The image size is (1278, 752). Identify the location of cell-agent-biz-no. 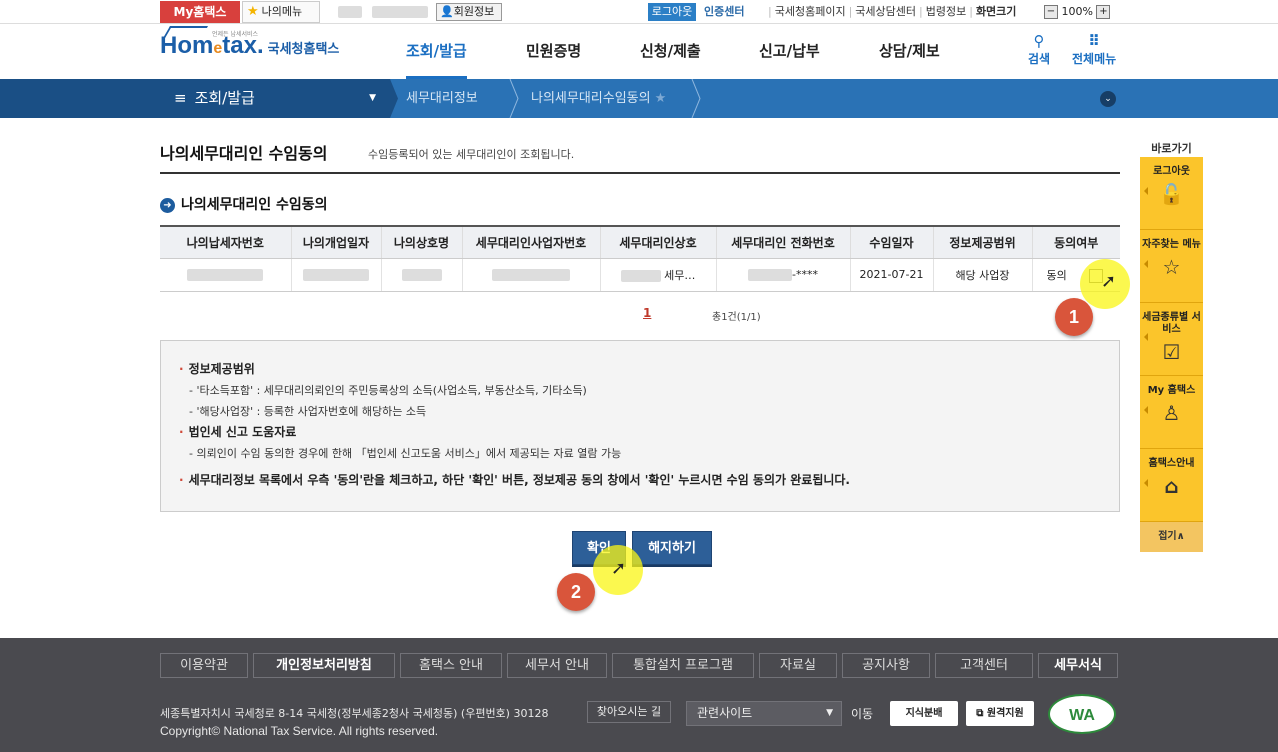
(530, 275).